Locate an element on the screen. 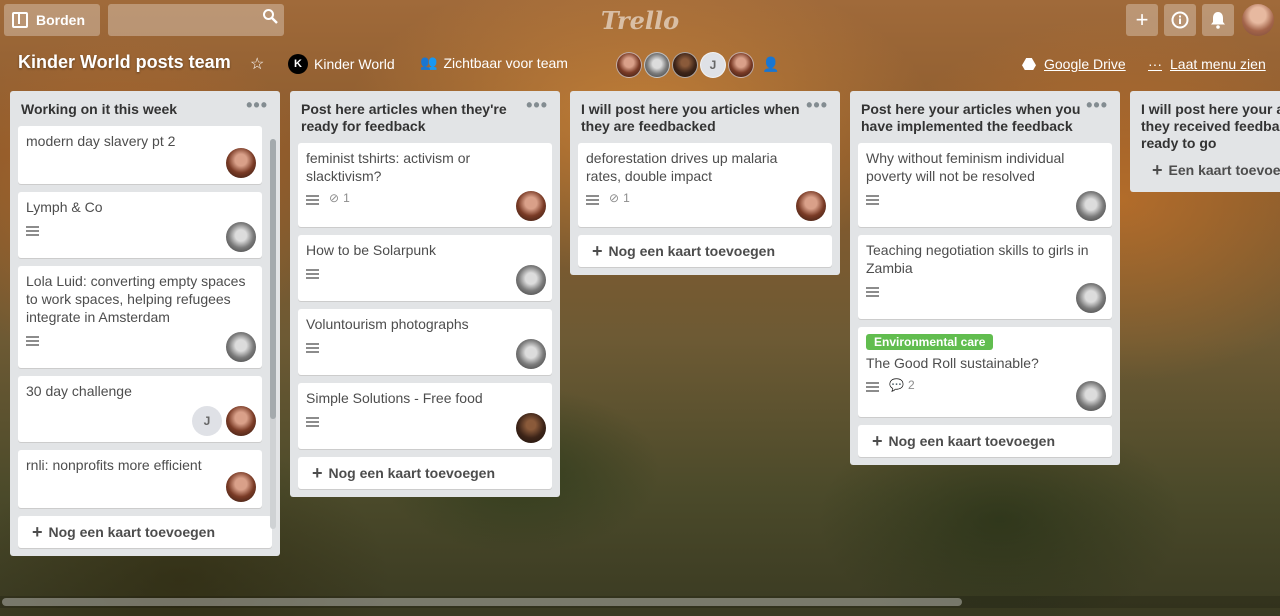 The image size is (1280, 616). team-name: Kinder World is located at coordinates (354, 64).